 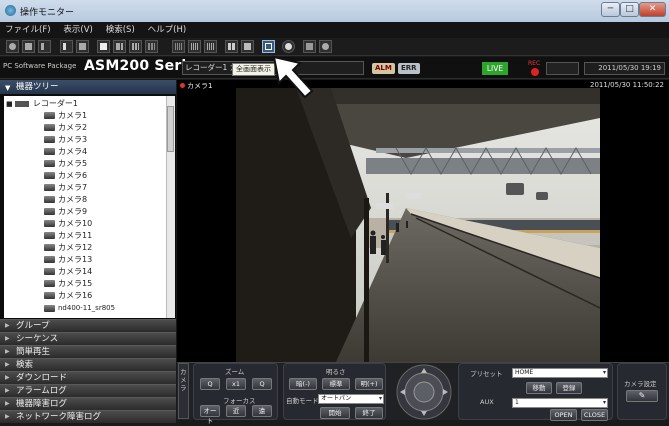 I want to click on maximize-button: □, so click(x=629, y=9).